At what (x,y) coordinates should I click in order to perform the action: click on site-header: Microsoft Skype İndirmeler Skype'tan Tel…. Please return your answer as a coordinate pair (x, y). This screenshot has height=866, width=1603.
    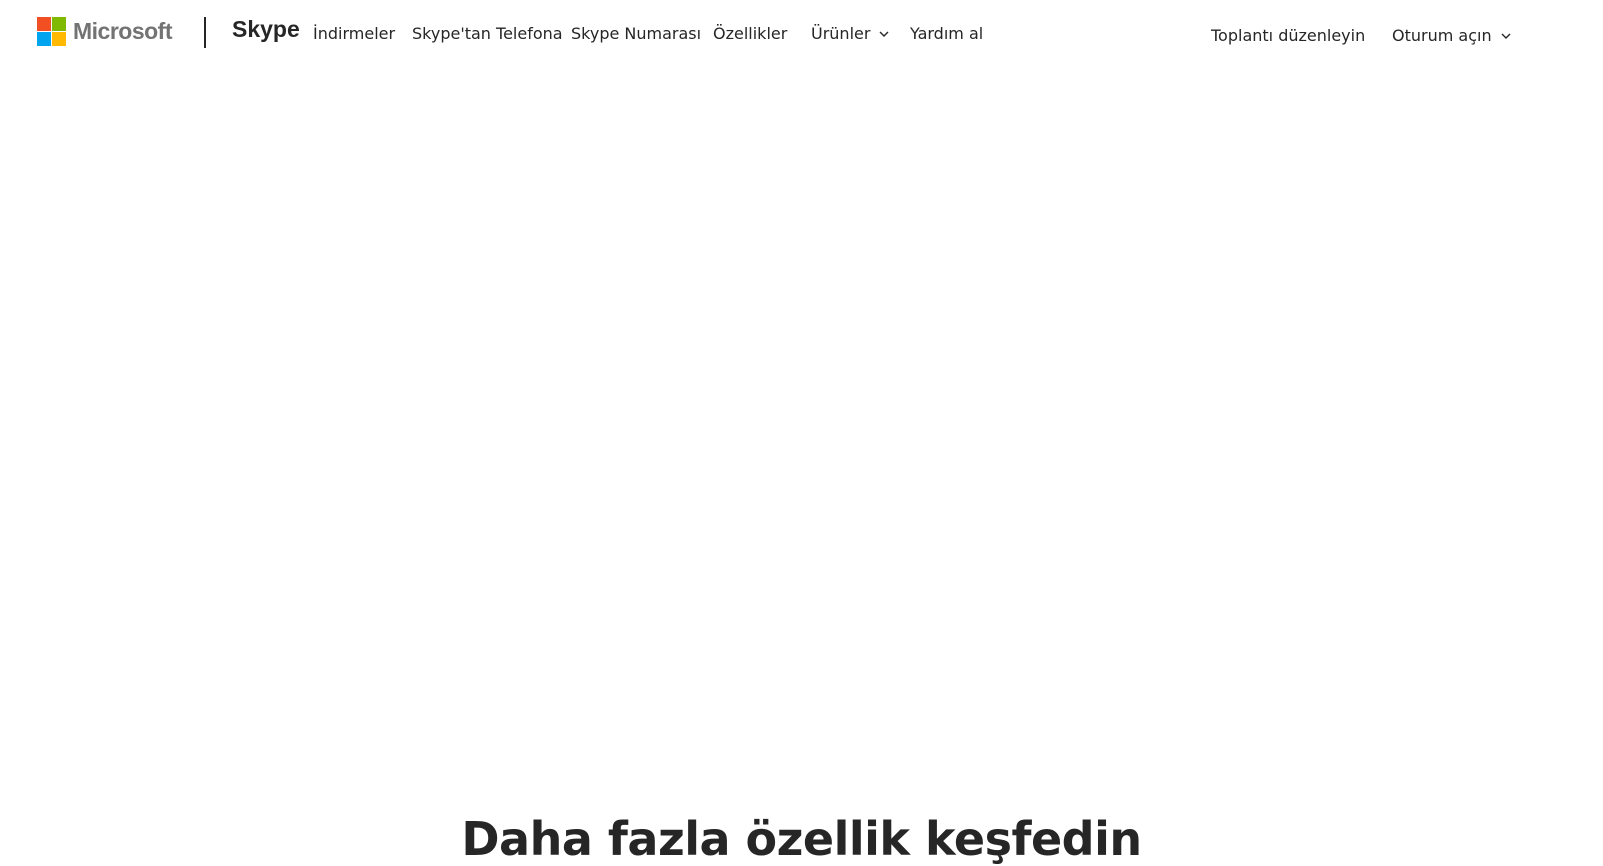
    Looking at the image, I should click on (801, 35).